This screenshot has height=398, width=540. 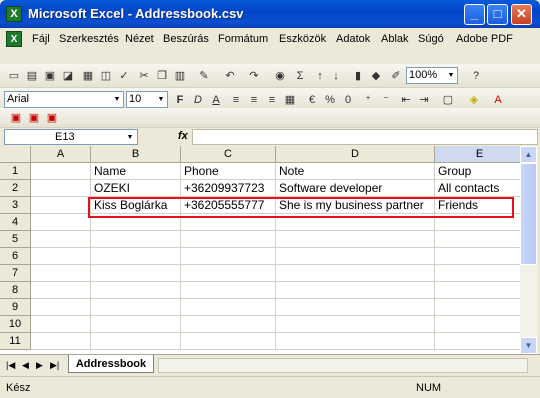 What do you see at coordinates (136, 154) in the screenshot?
I see `column-header-b: B` at bounding box center [136, 154].